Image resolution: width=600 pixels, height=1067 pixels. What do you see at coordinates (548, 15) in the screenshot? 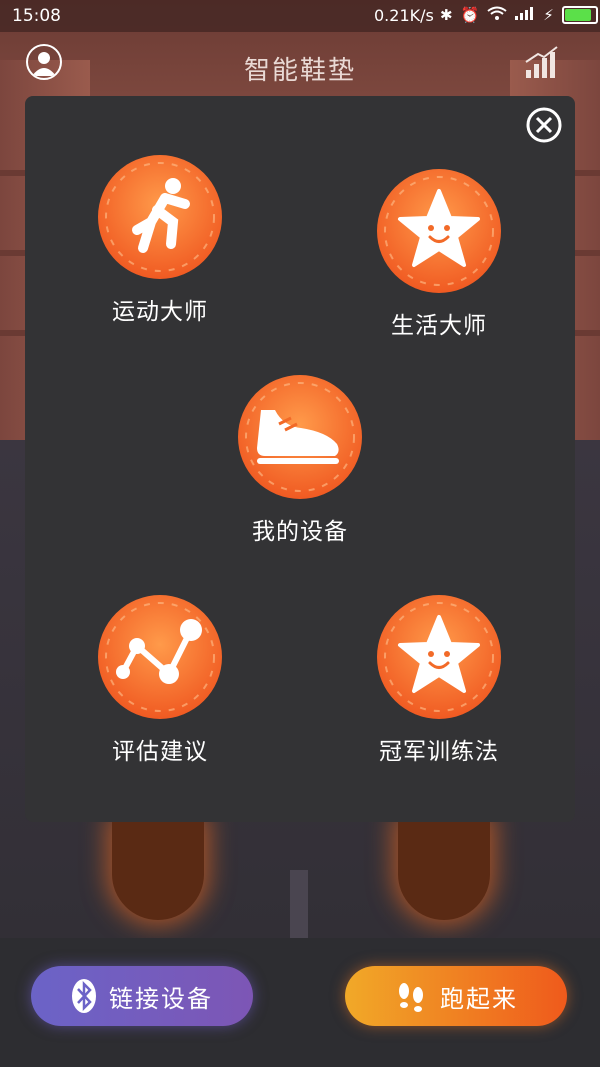
I see `charging-icon: ⚡` at bounding box center [548, 15].